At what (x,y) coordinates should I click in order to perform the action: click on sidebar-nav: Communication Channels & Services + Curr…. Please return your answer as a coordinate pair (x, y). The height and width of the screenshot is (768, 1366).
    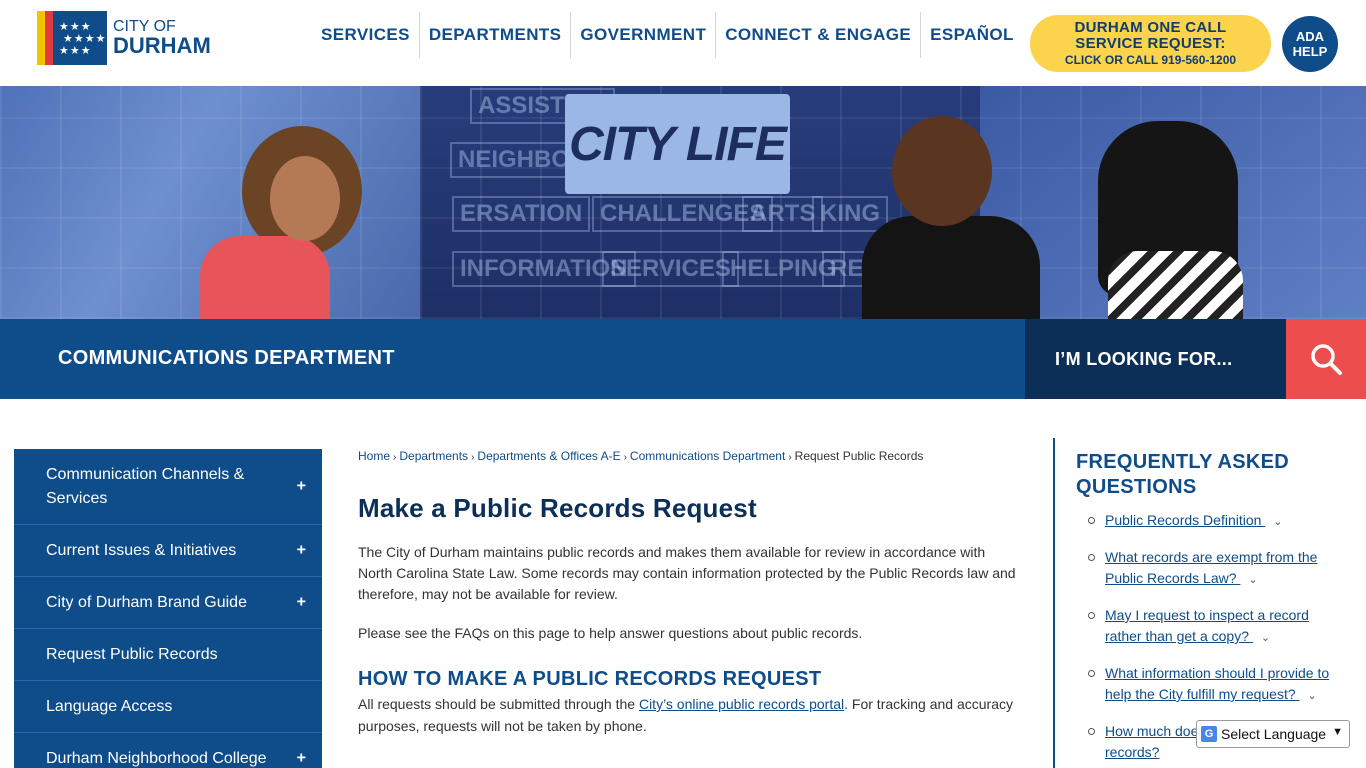
    Looking at the image, I should click on (168, 608).